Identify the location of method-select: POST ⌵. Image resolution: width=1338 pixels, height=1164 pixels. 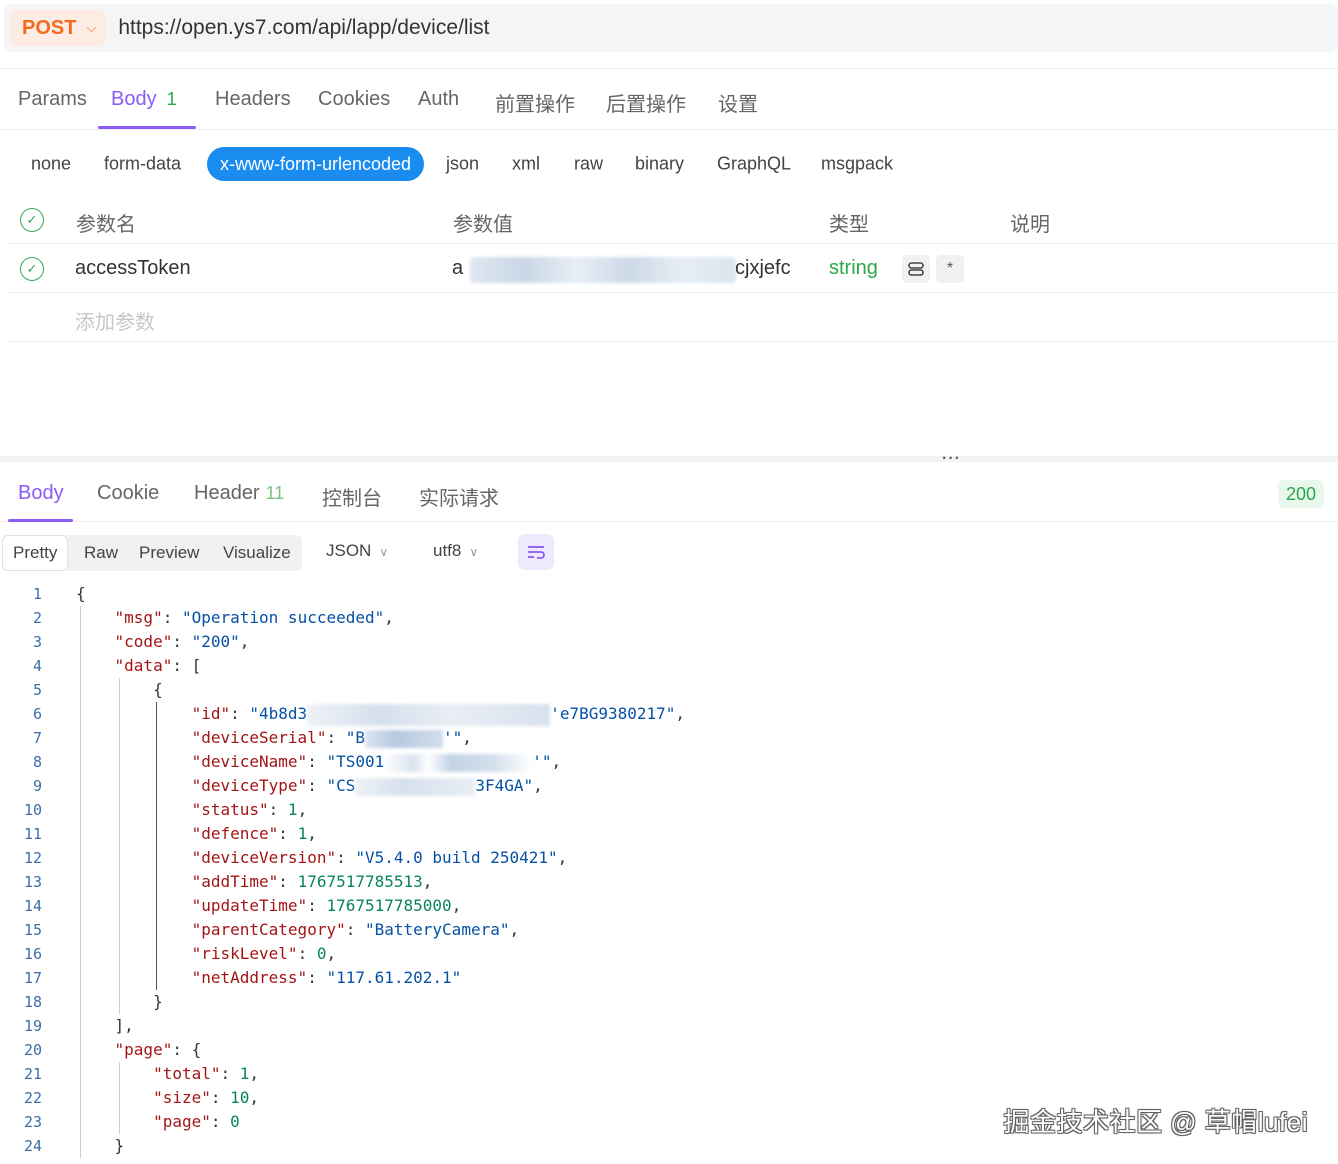
(58, 28).